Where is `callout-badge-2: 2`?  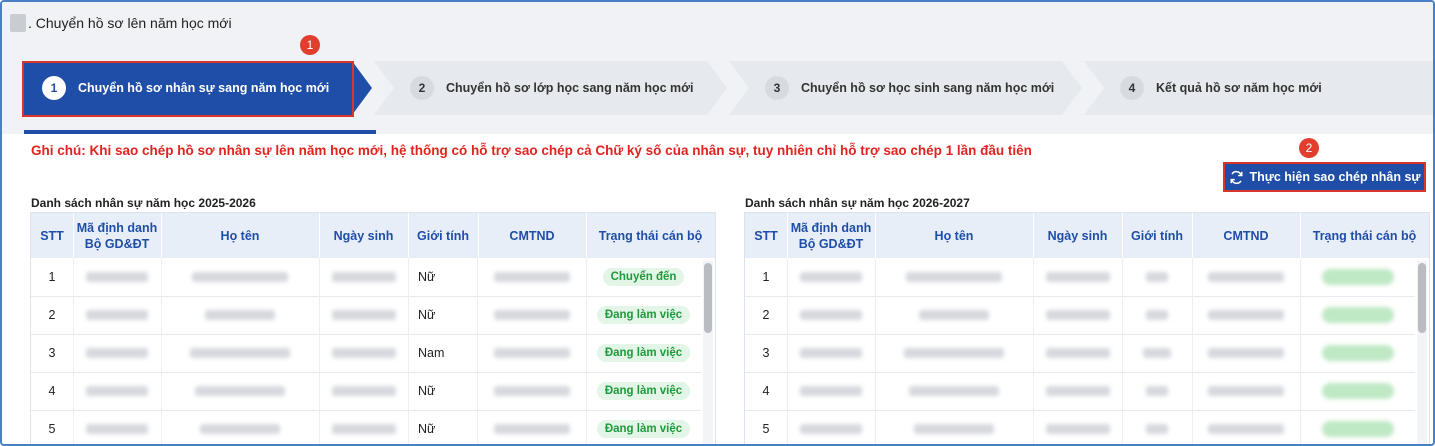
callout-badge-2: 2 is located at coordinates (1309, 148).